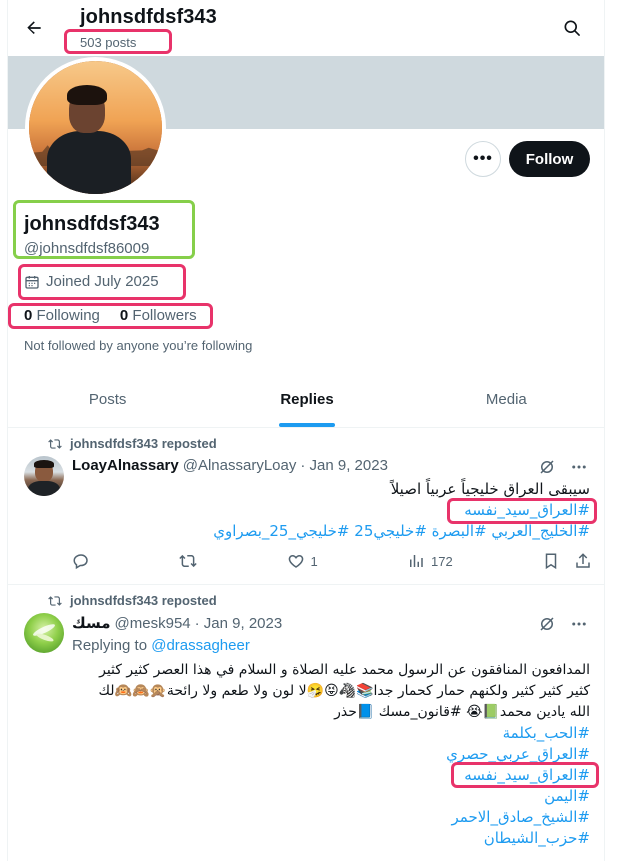 The image size is (617, 861). Describe the element at coordinates (567, 796) in the screenshot. I see `hashtag: #اليمن` at that location.